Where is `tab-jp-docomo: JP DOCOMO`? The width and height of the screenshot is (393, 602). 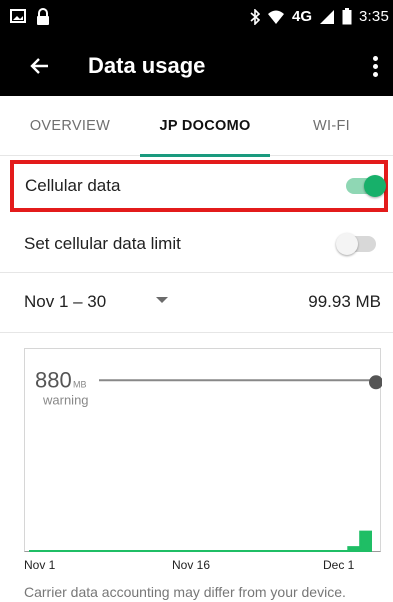
tab-jp-docomo: JP DOCOMO is located at coordinates (205, 126).